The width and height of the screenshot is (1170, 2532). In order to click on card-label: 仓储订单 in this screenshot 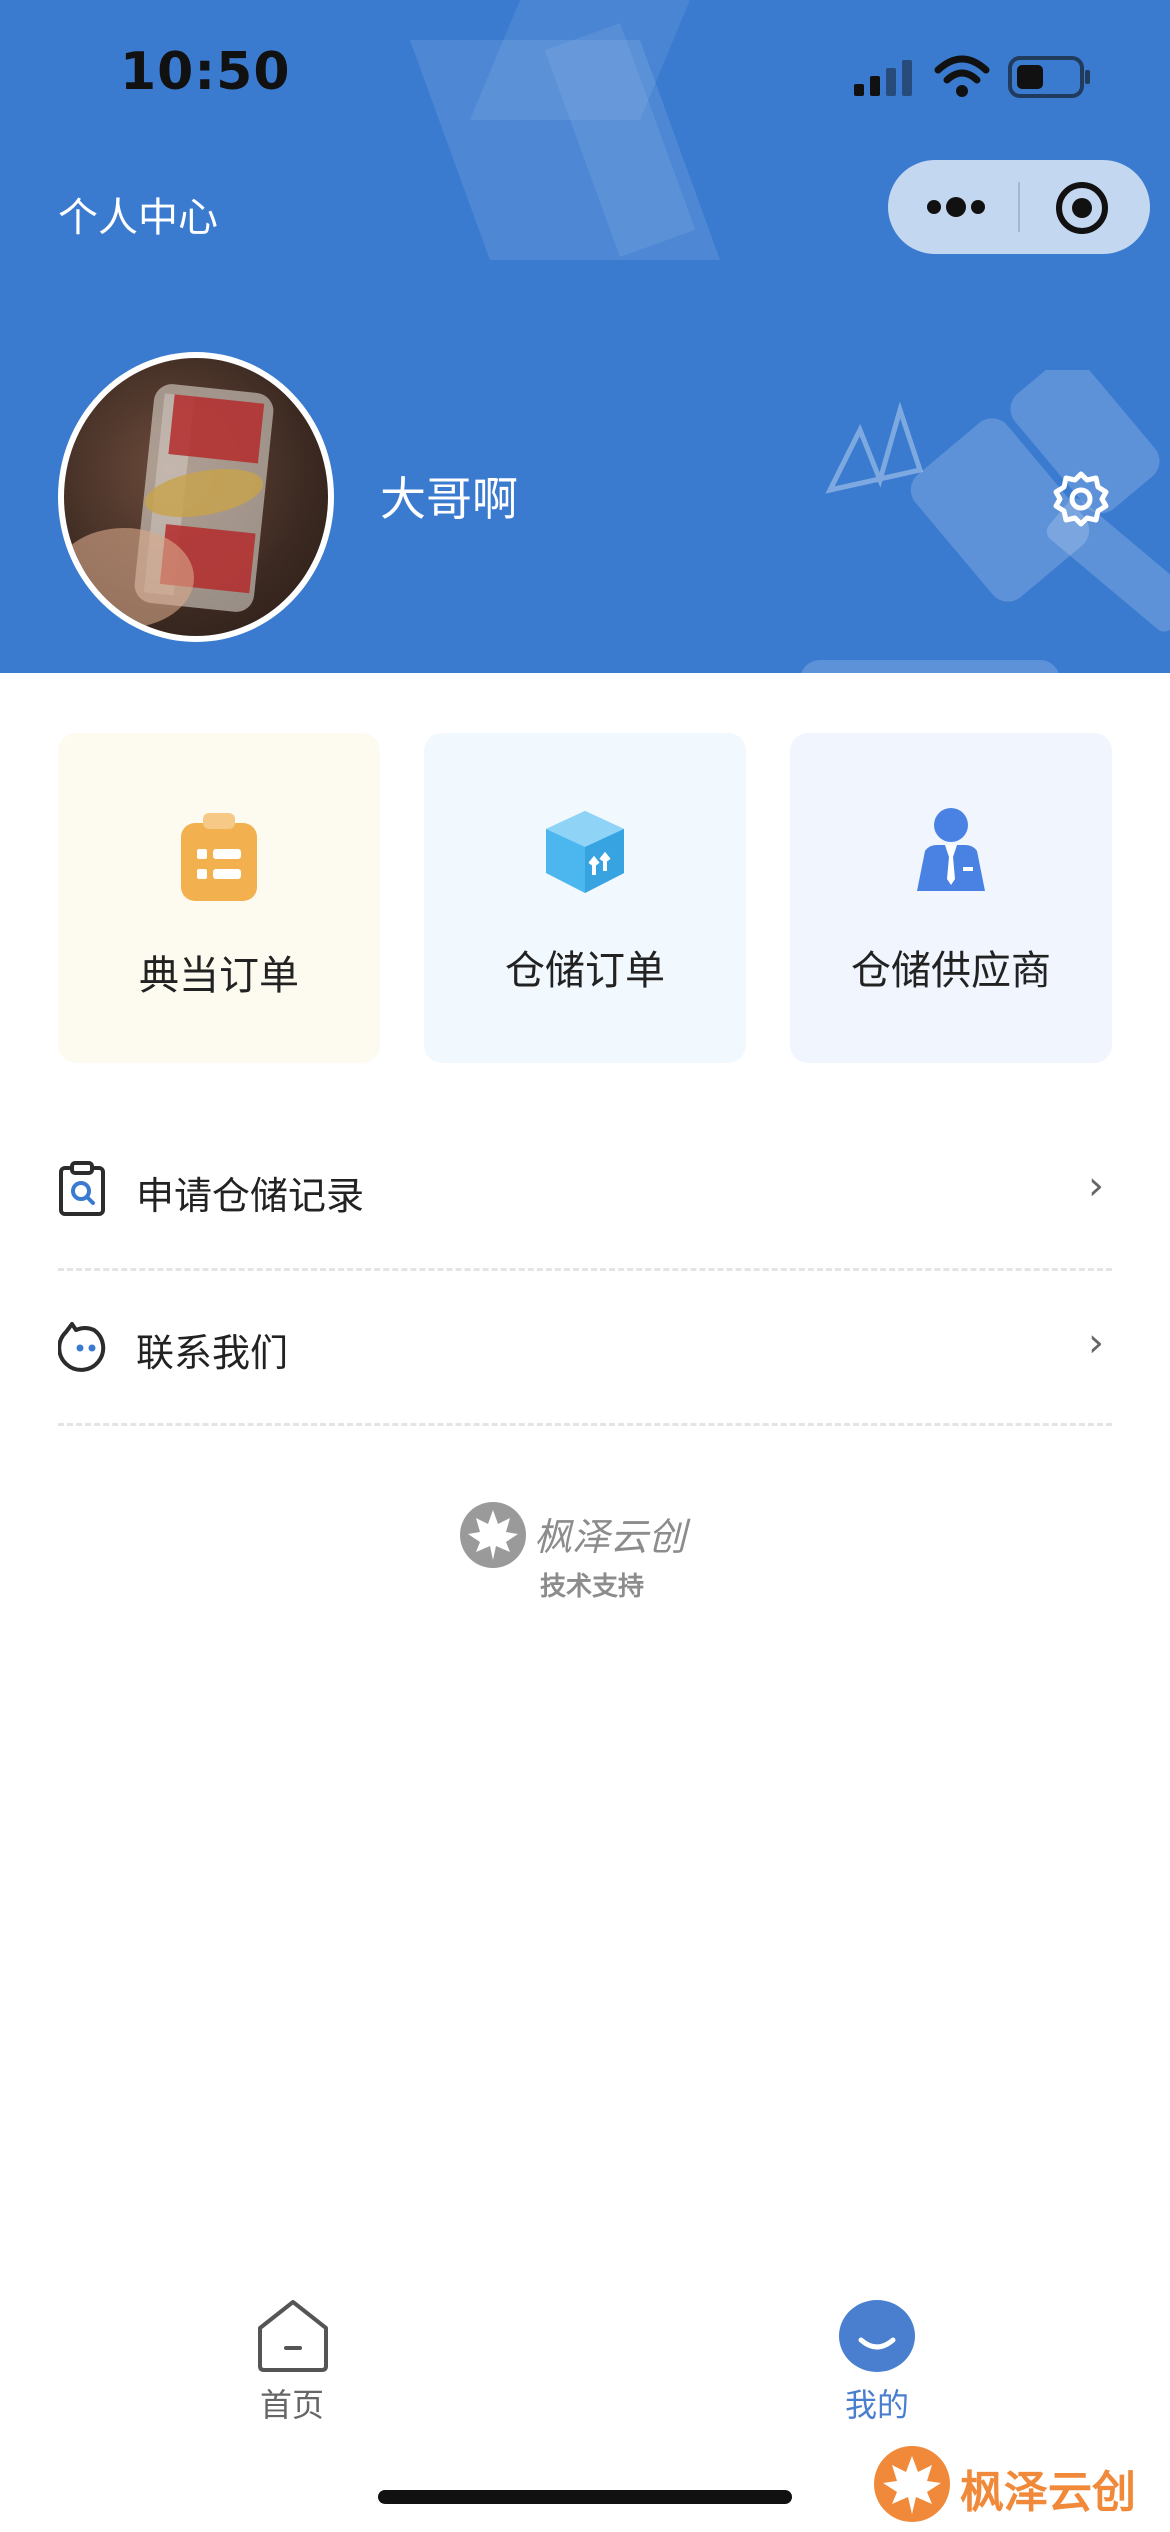, I will do `click(585, 971)`.